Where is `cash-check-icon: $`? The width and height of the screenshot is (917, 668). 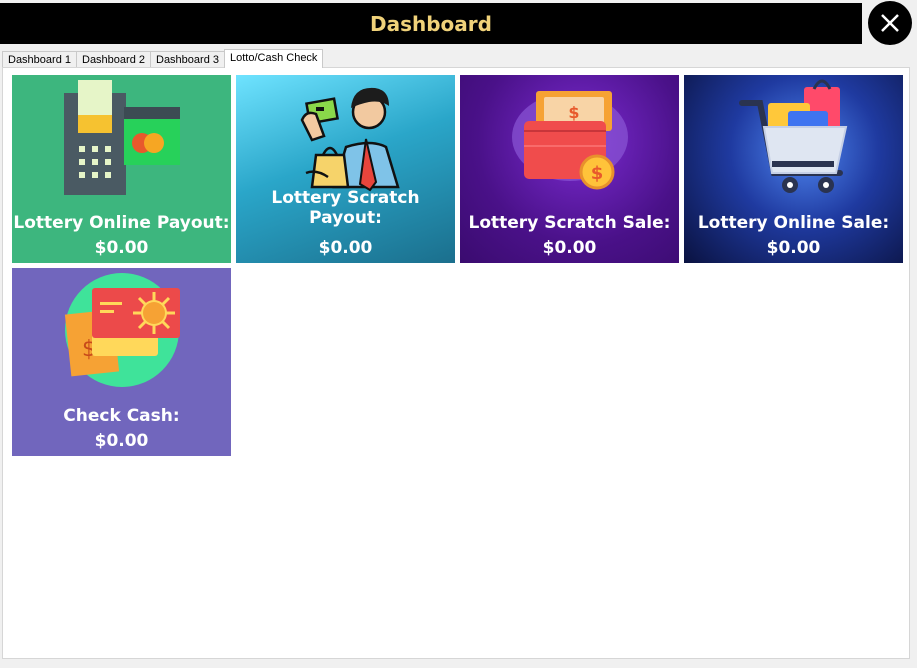
cash-check-icon: $ is located at coordinates (122, 330).